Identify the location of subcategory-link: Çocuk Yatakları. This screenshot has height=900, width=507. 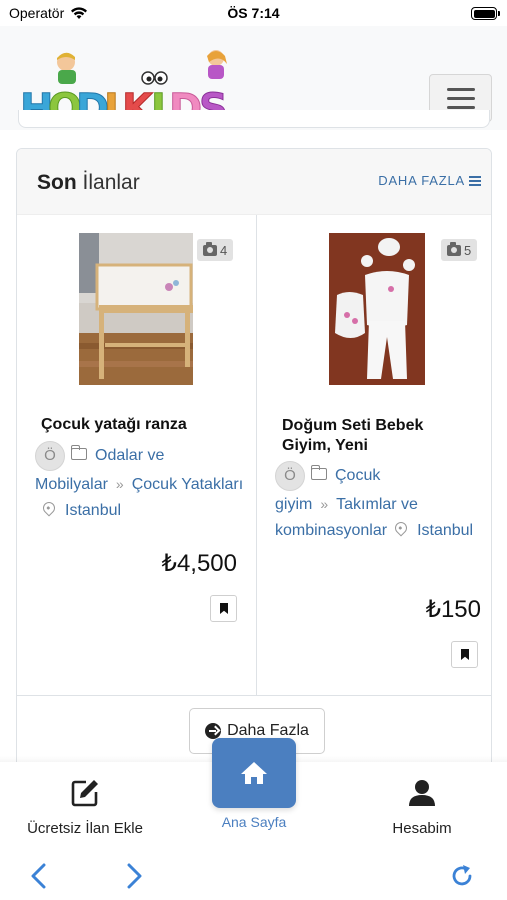
(187, 484).